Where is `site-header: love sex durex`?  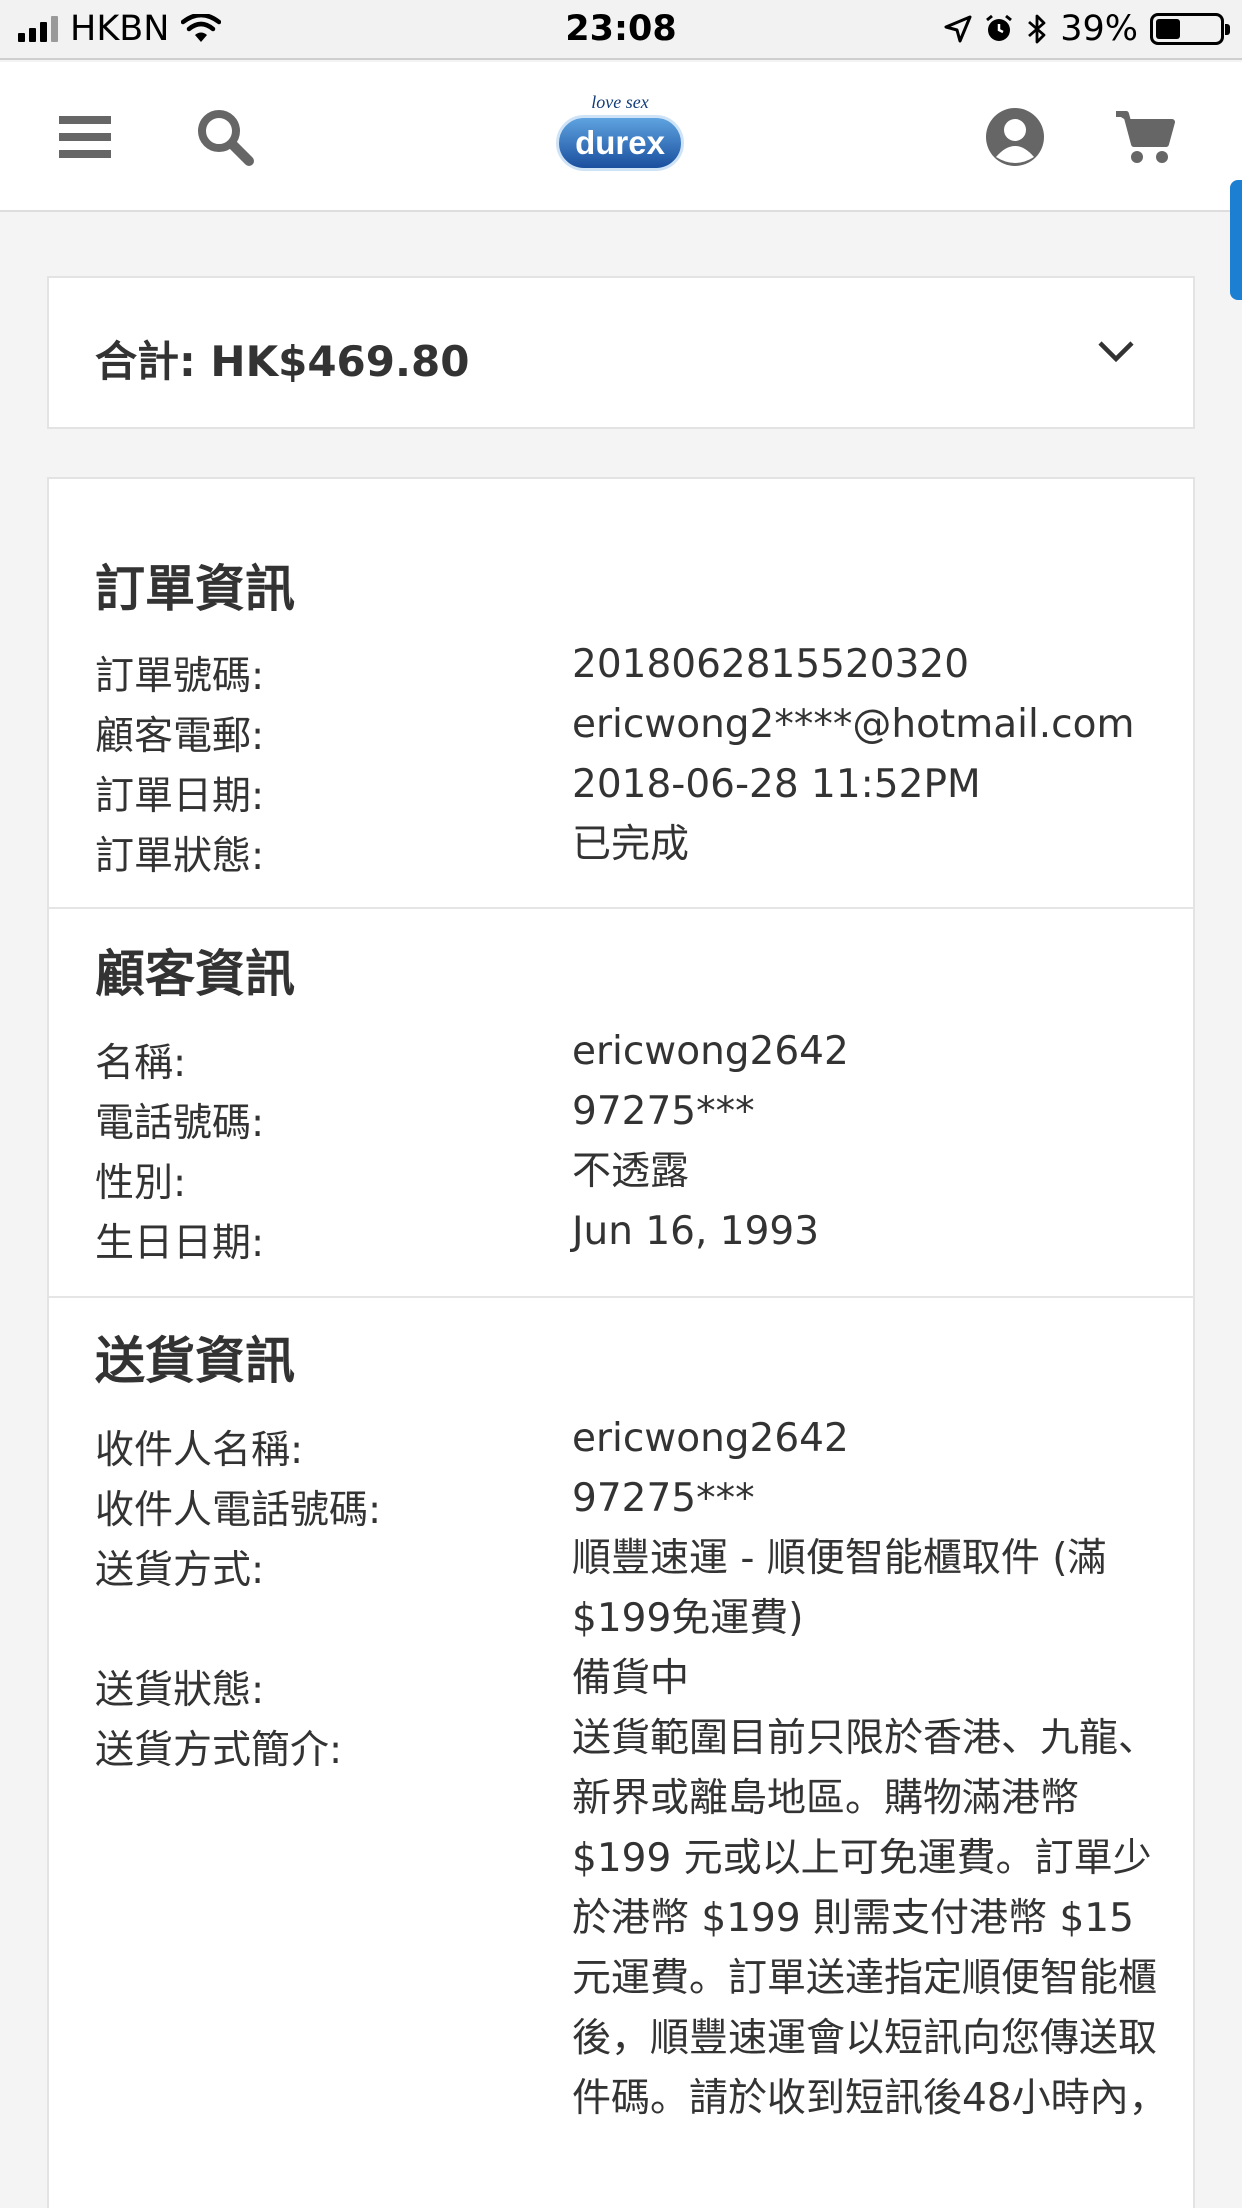
site-header: love sex durex is located at coordinates (621, 137).